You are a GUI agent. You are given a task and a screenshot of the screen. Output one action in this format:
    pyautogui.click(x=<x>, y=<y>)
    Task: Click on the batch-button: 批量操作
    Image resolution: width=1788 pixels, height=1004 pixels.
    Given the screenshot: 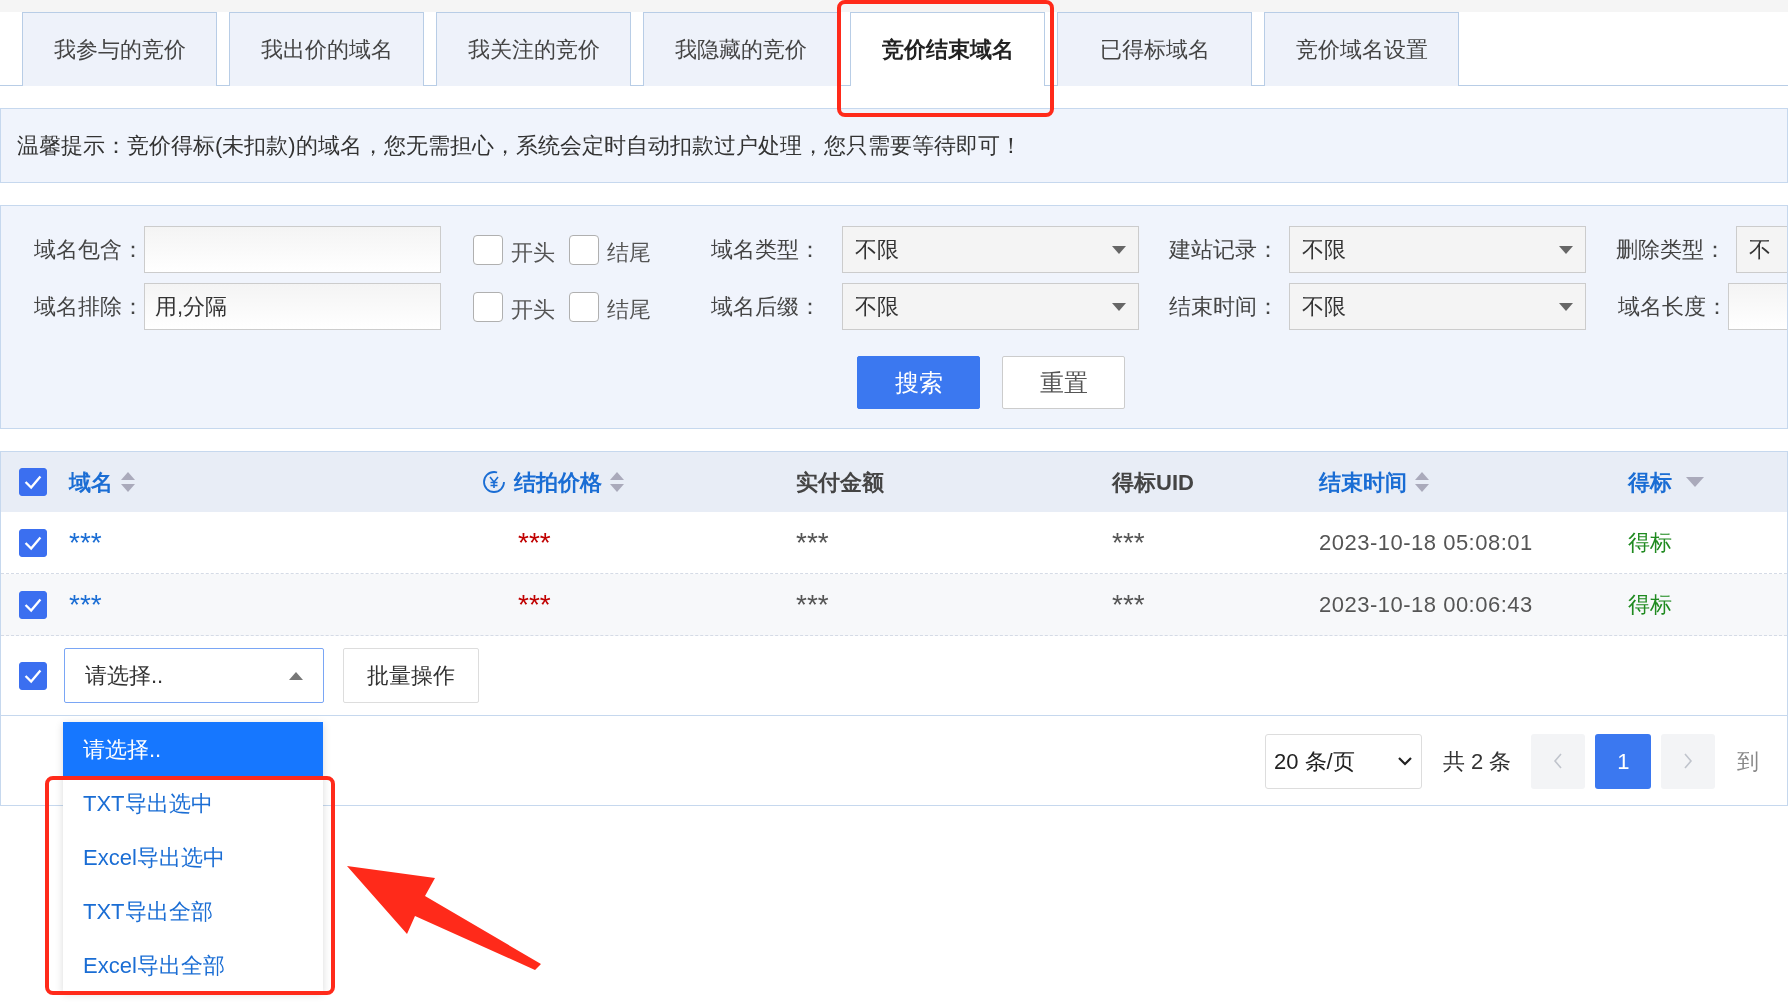 What is the action you would take?
    pyautogui.click(x=411, y=675)
    